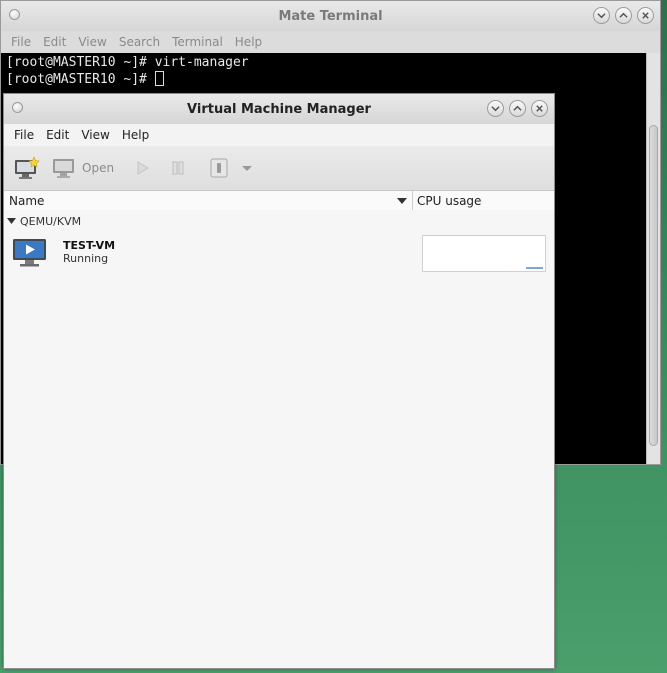 The width and height of the screenshot is (667, 673). What do you see at coordinates (449, 200) in the screenshot?
I see `column-cpu-label: CPU usage` at bounding box center [449, 200].